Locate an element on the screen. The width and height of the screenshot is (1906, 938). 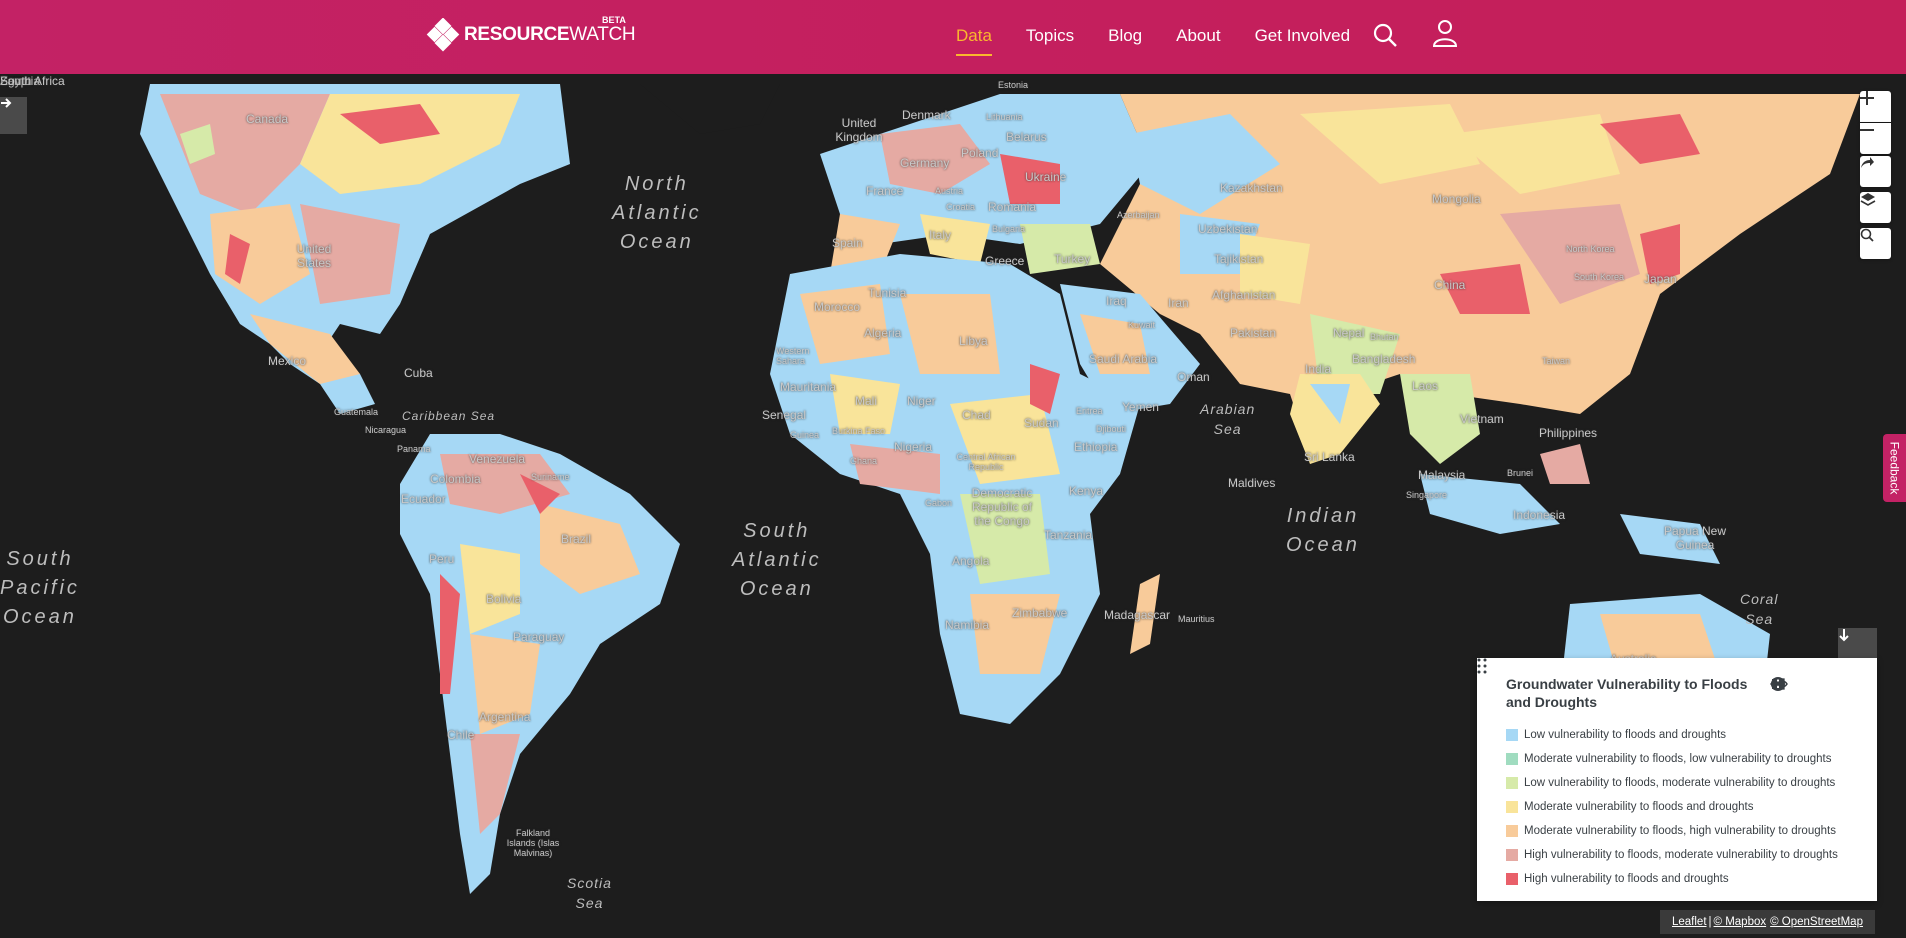
place-label: Malaysia is located at coordinates (1442, 475).